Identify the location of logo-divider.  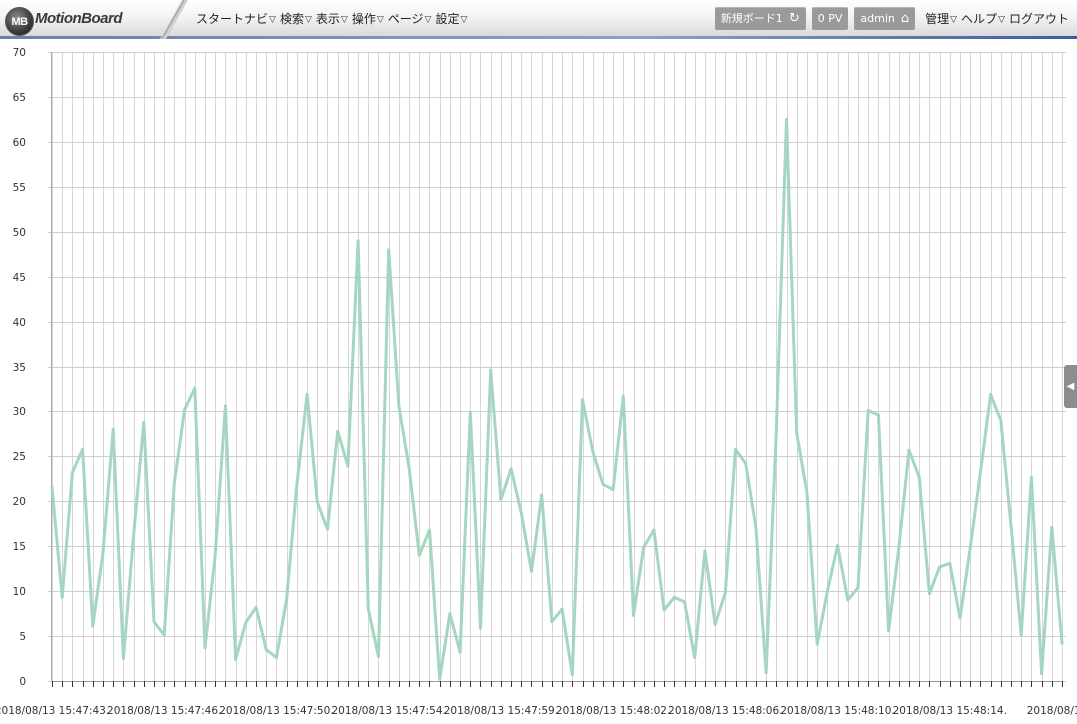
(174, 19).